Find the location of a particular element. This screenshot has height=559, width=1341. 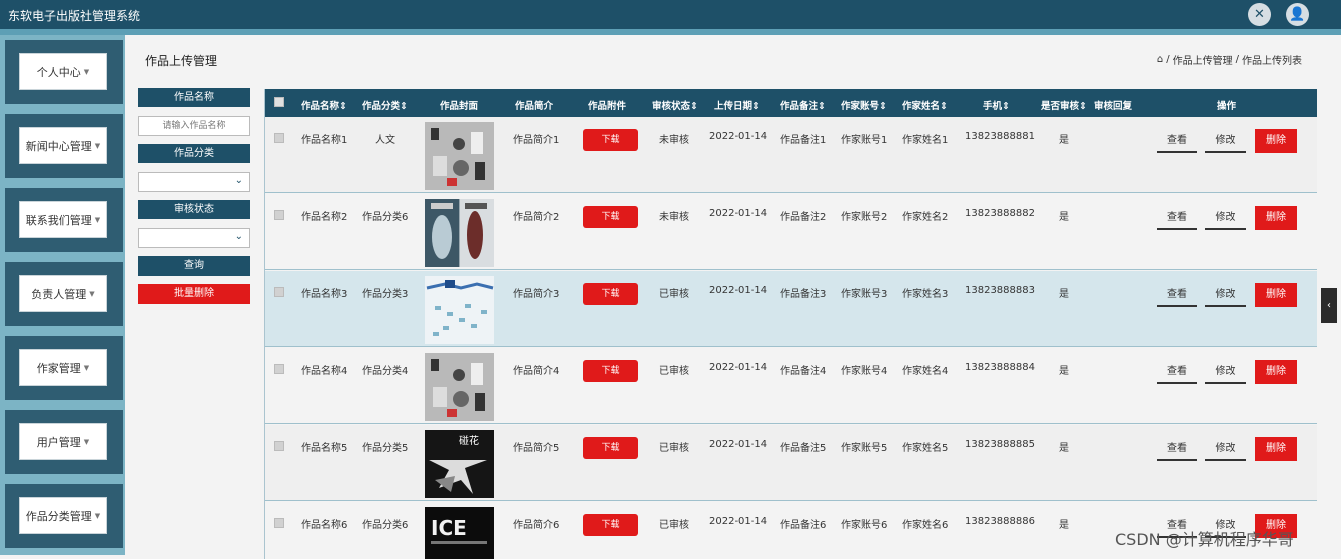

cell-author: 作家姓名2 is located at coordinates (925, 217).